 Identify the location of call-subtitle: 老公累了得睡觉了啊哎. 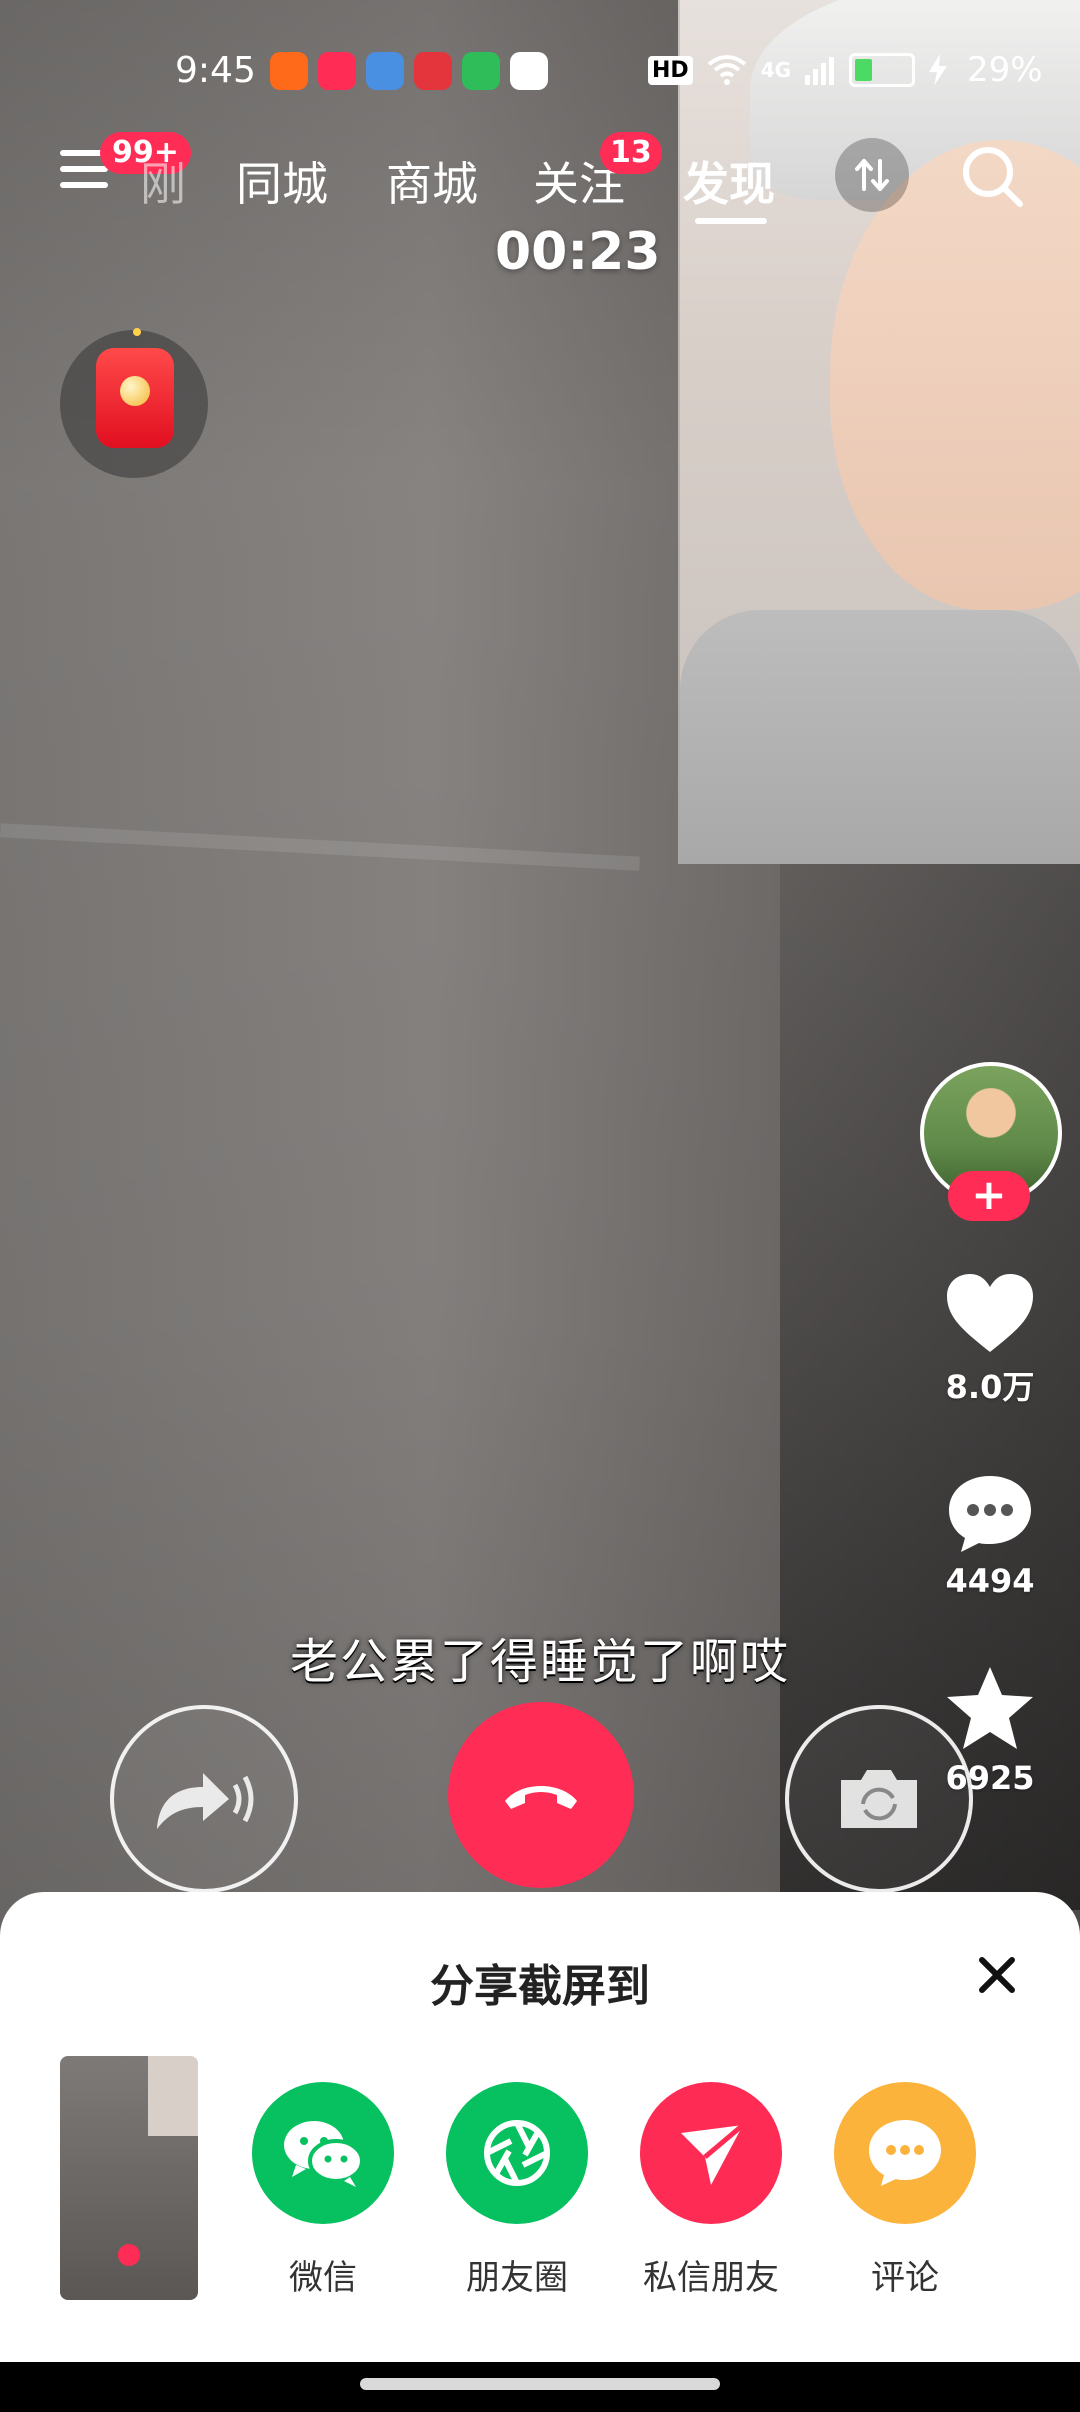
(539, 1662).